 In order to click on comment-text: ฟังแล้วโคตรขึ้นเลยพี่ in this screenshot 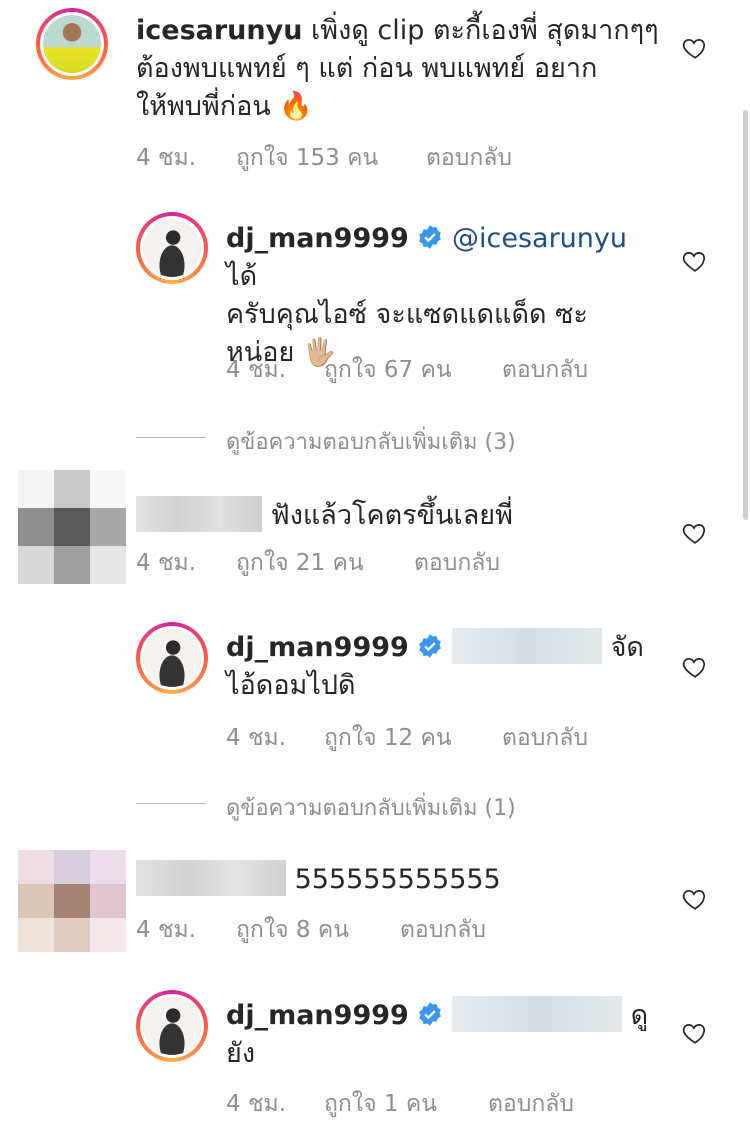, I will do `click(396, 515)`.